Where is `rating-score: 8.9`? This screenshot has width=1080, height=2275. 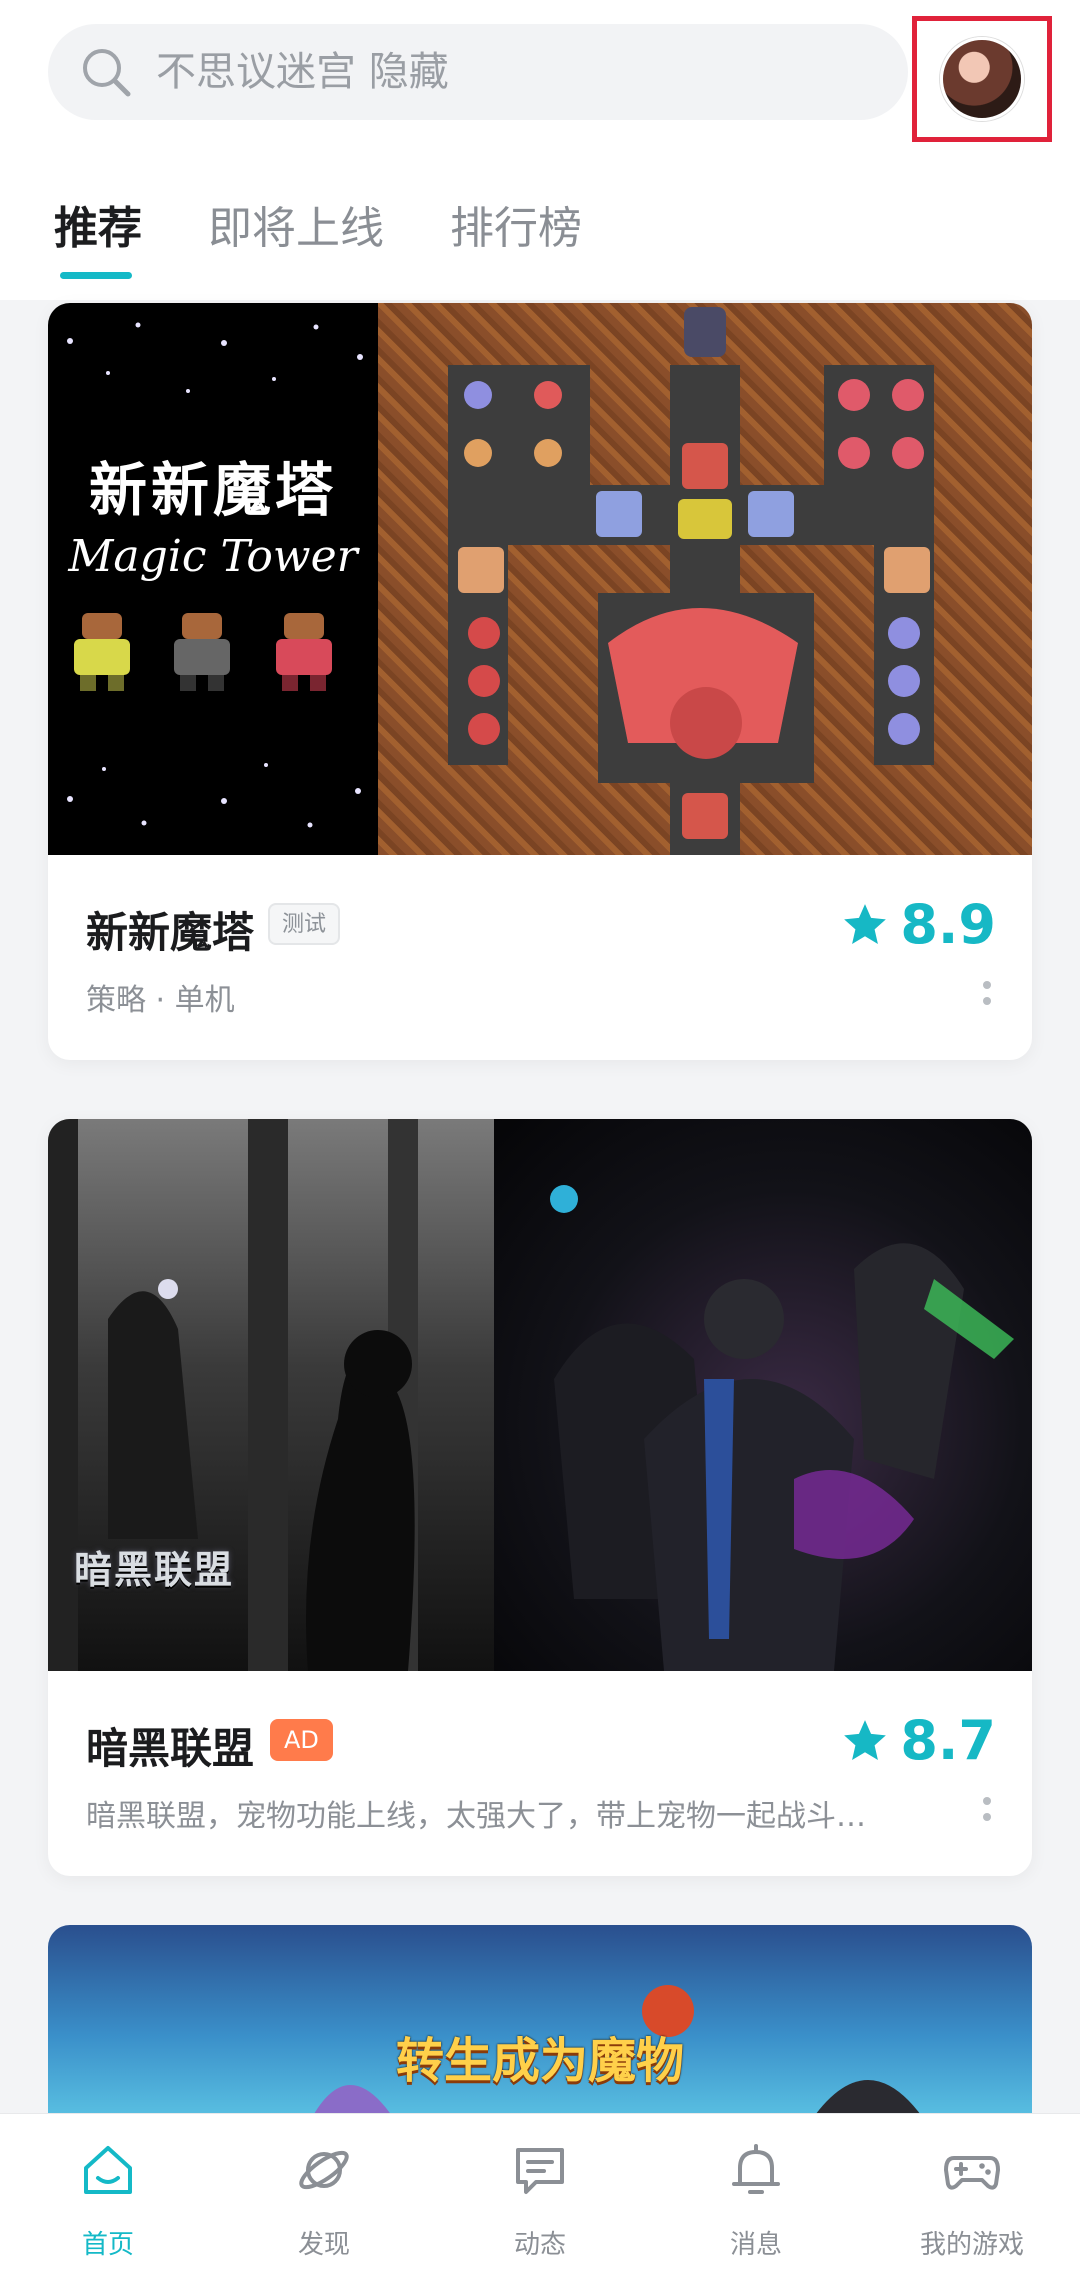 rating-score: 8.9 is located at coordinates (948, 924).